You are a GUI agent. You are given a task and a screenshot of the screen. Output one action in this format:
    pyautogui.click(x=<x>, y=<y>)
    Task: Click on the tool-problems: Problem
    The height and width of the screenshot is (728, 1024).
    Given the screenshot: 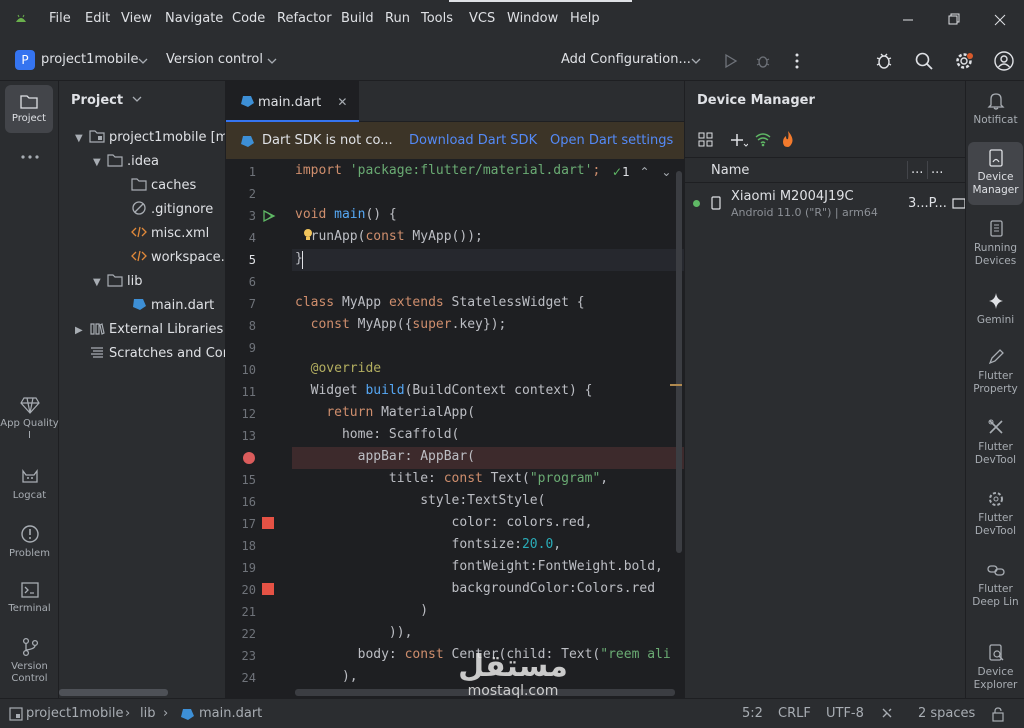 What is the action you would take?
    pyautogui.click(x=29, y=542)
    